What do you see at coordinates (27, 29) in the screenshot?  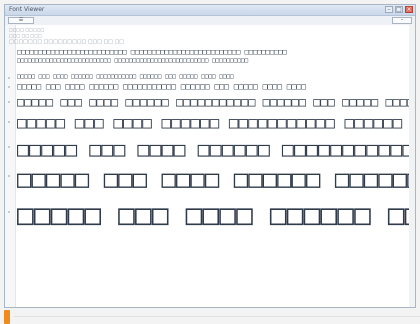 I see `info-line-1: □□□□ □□□□□` at bounding box center [27, 29].